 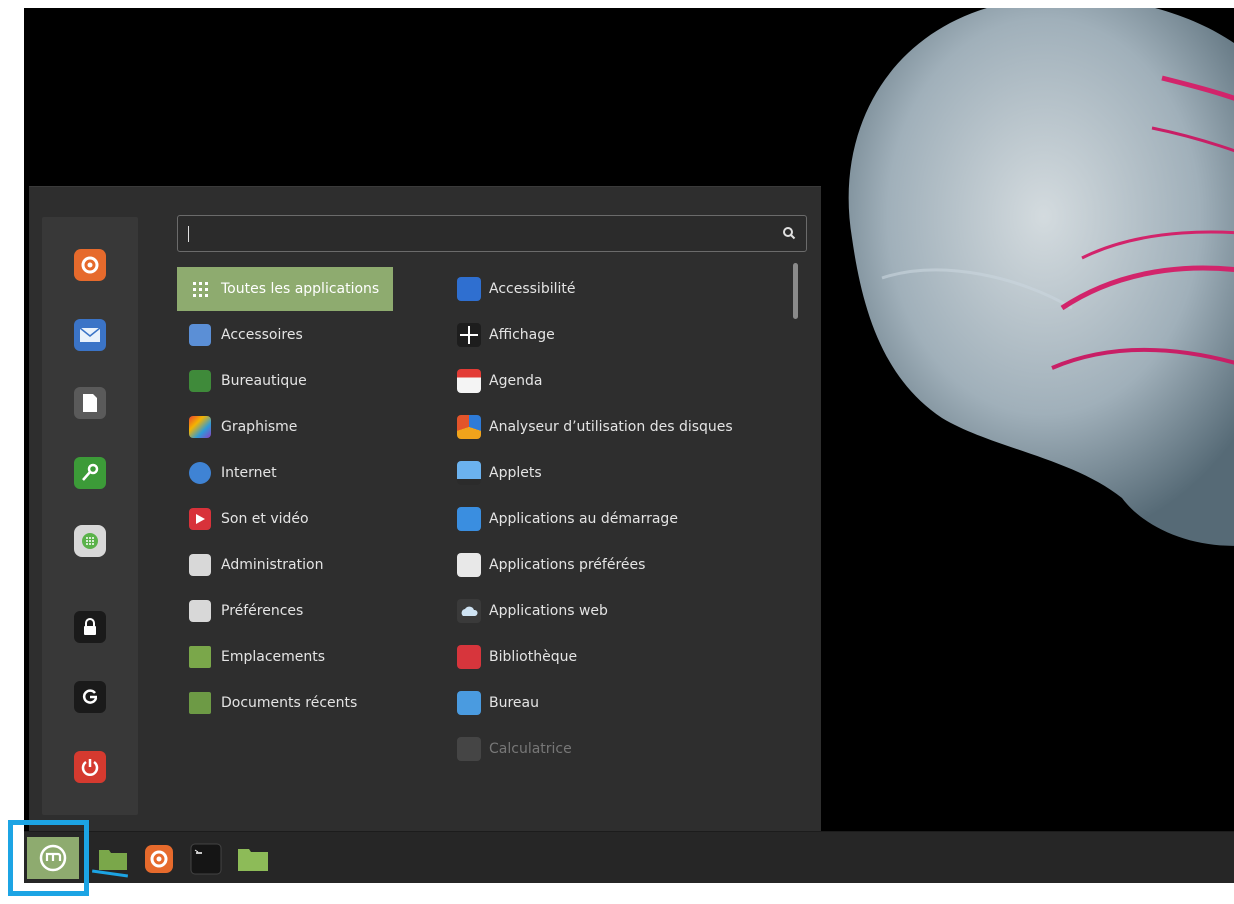 What do you see at coordinates (200, 565) in the screenshot?
I see `admin-icon` at bounding box center [200, 565].